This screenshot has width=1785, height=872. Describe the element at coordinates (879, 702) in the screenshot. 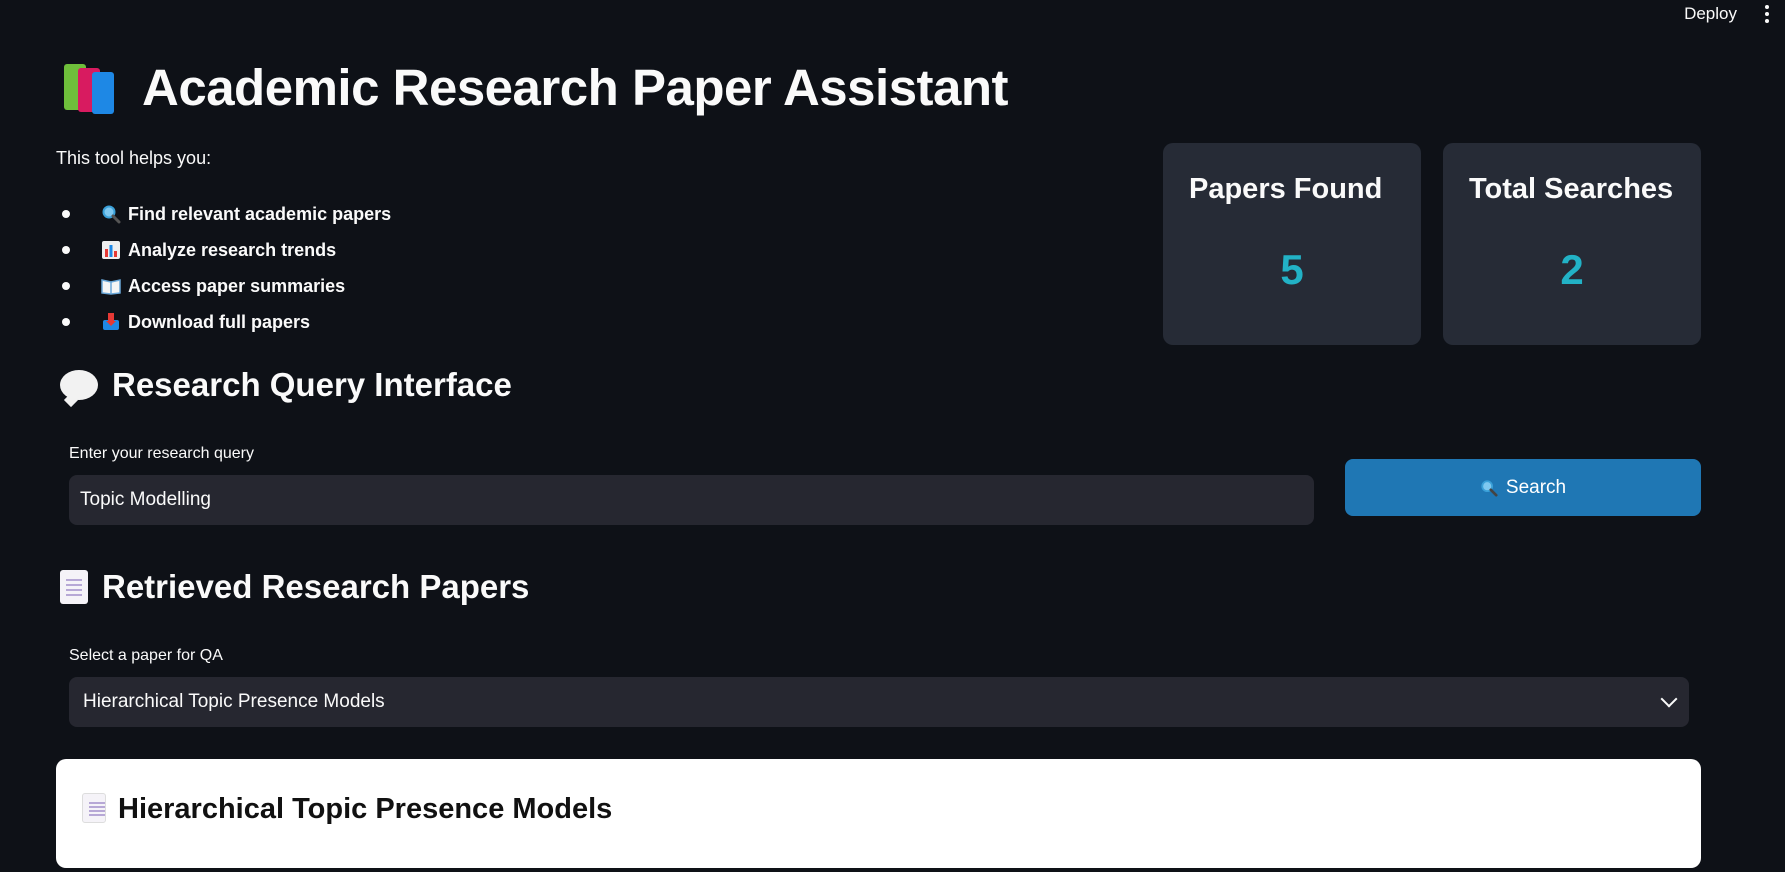

I see `paper-select: Hierarchical Topic Presence Models` at that location.